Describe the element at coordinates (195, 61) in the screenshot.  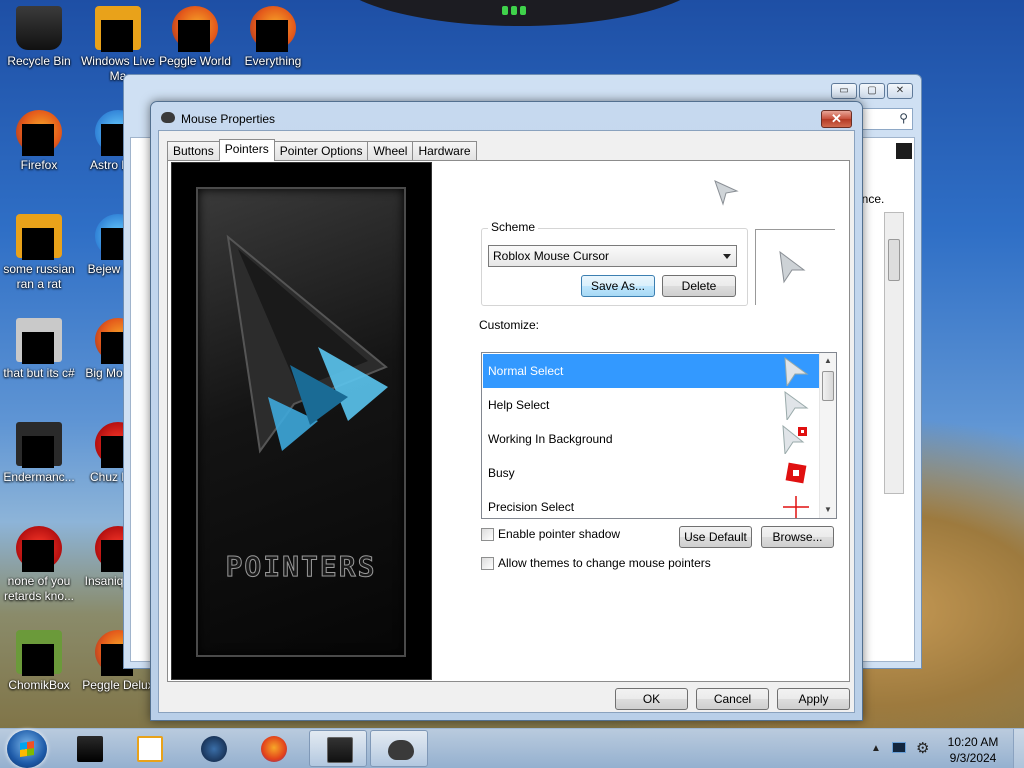
I see `desktop-icon-label: Peggle World` at that location.